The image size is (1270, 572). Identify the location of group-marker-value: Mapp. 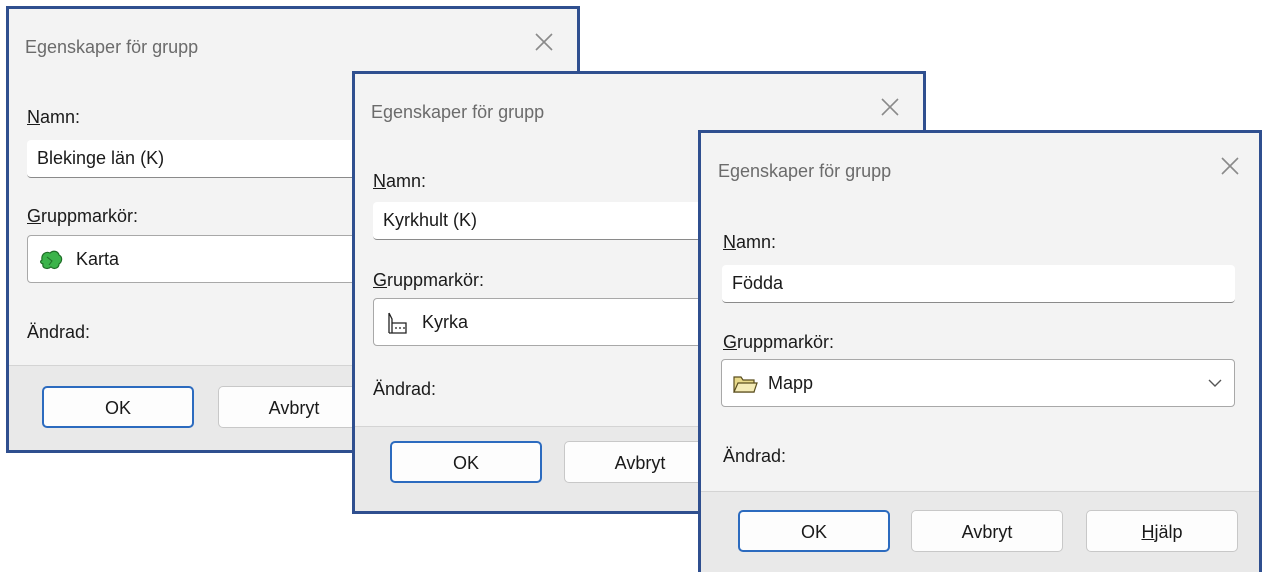
(791, 383).